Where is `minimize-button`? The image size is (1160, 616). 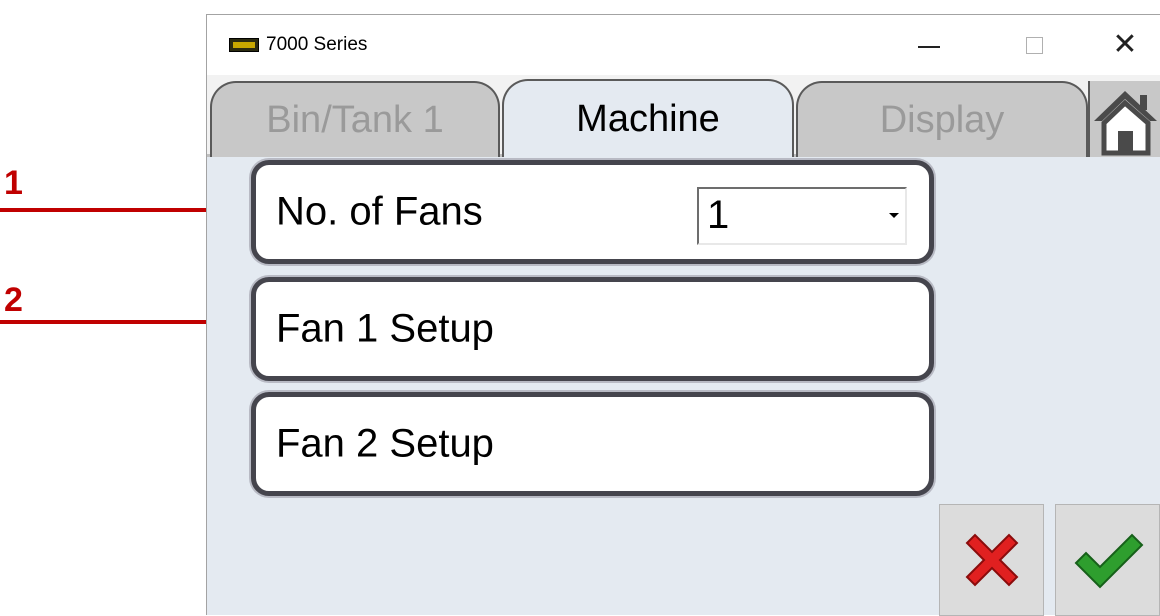 minimize-button is located at coordinates (929, 45).